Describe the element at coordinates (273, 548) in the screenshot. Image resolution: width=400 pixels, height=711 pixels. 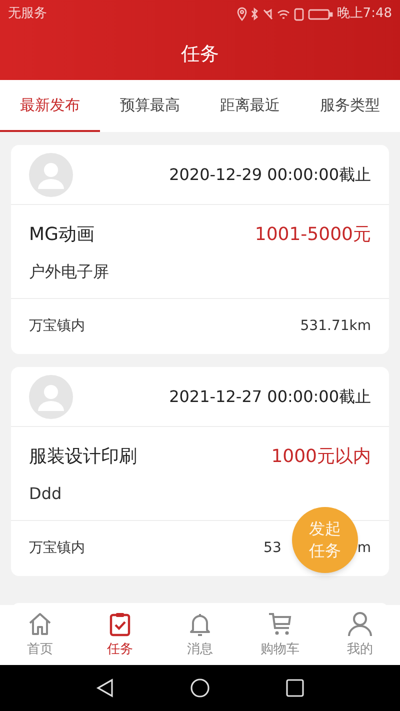
I see `distance-label: 53` at that location.